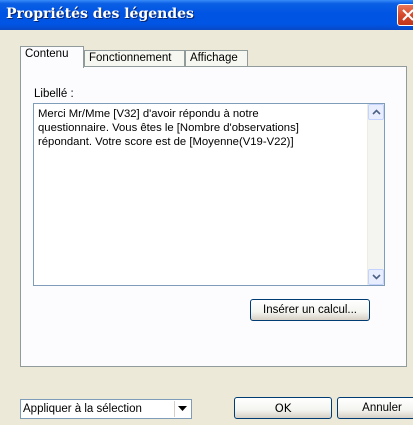 Image resolution: width=413 pixels, height=425 pixels. Describe the element at coordinates (375, 408) in the screenshot. I see `cancel-button: Annuler` at that location.